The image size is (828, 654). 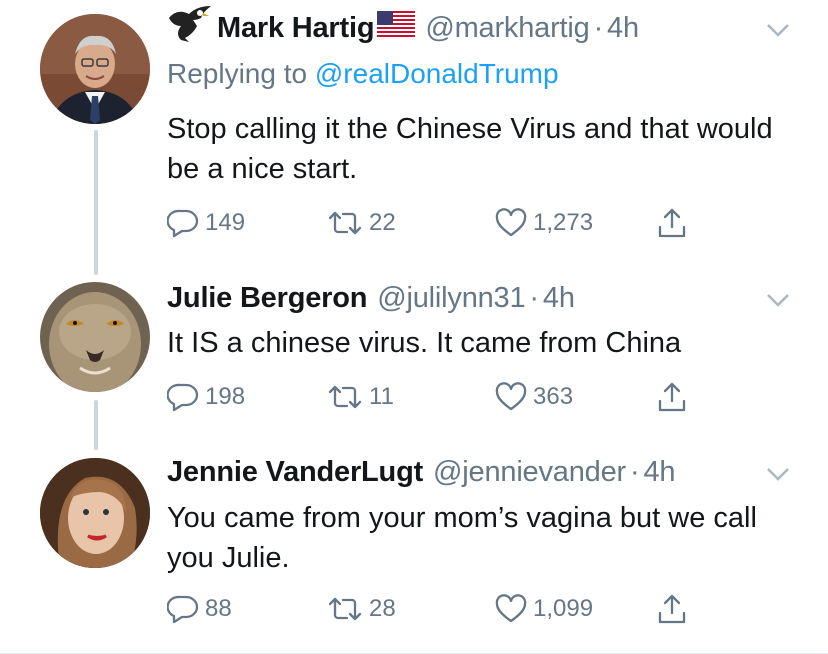 I want to click on like-button: 1,273, so click(x=544, y=223).